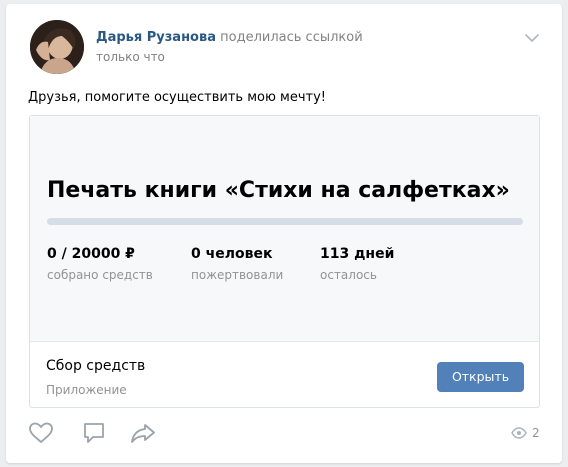 The width and height of the screenshot is (568, 467). Describe the element at coordinates (96, 366) in the screenshot. I see `app-name: Сбор средств` at that location.